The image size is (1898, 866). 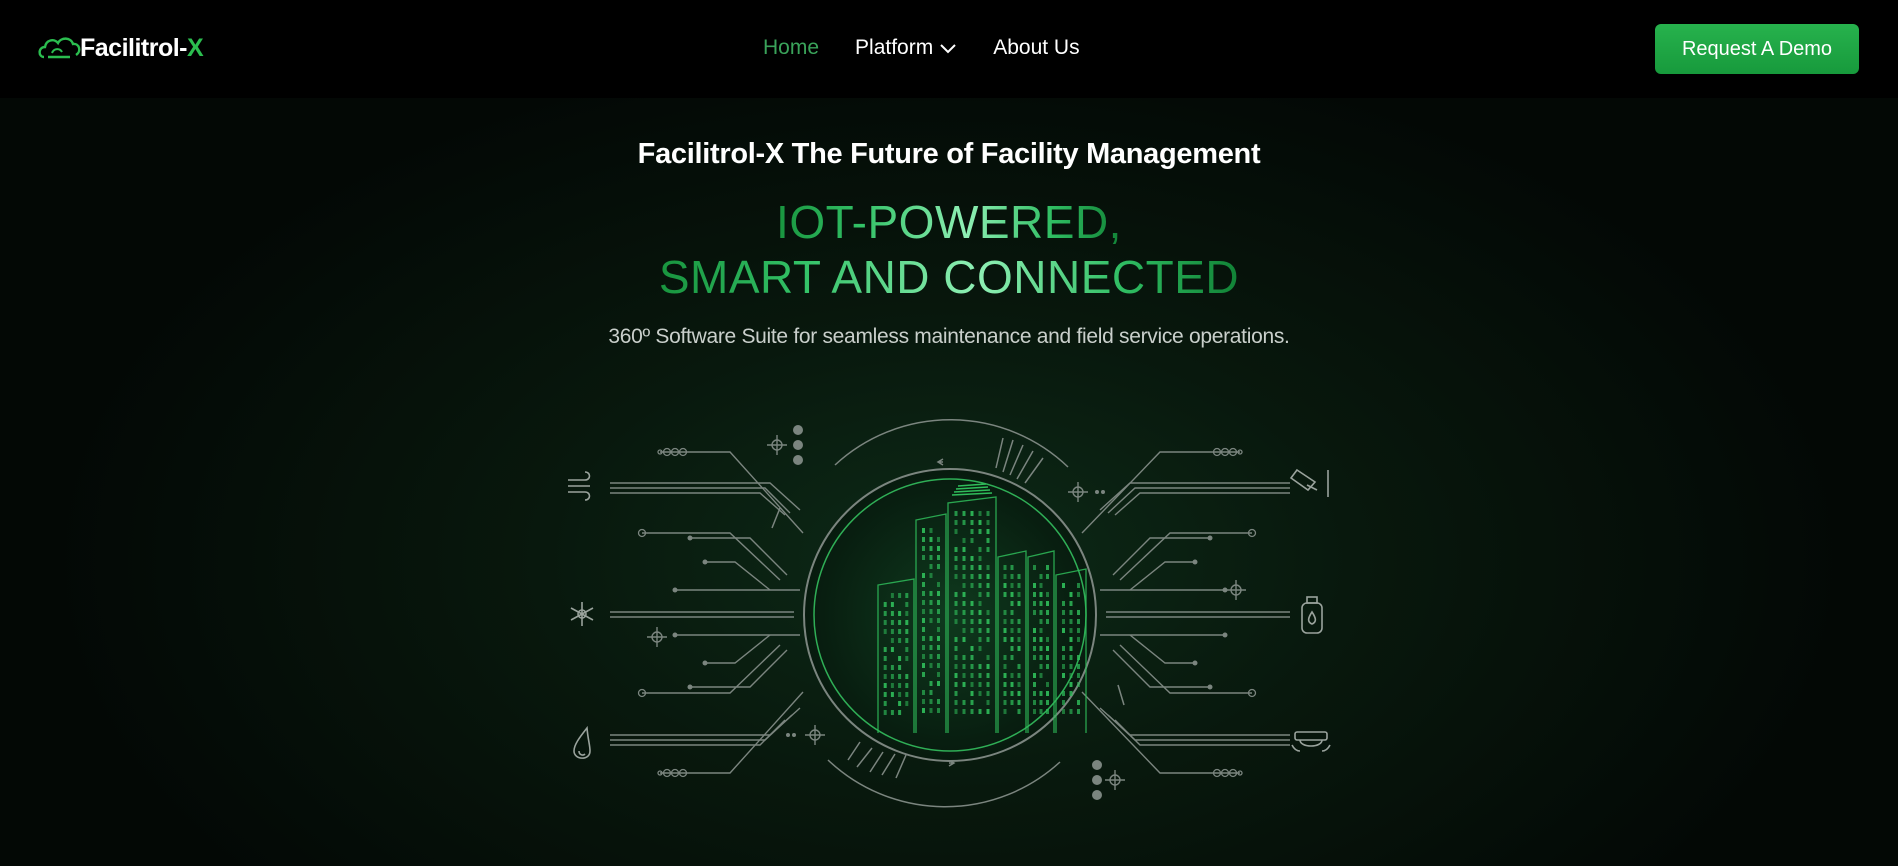 What do you see at coordinates (1309, 482) in the screenshot?
I see `security-camera-icon` at bounding box center [1309, 482].